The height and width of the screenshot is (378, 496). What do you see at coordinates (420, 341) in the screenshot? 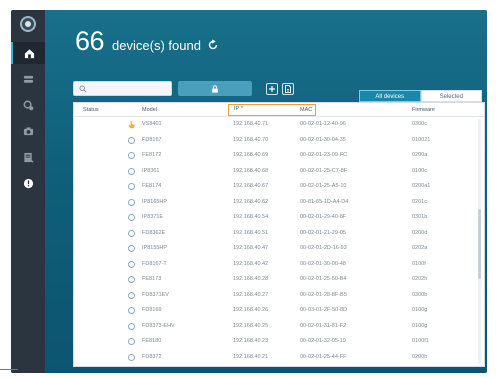
I see `firmware-cell: 0100f1` at bounding box center [420, 341].